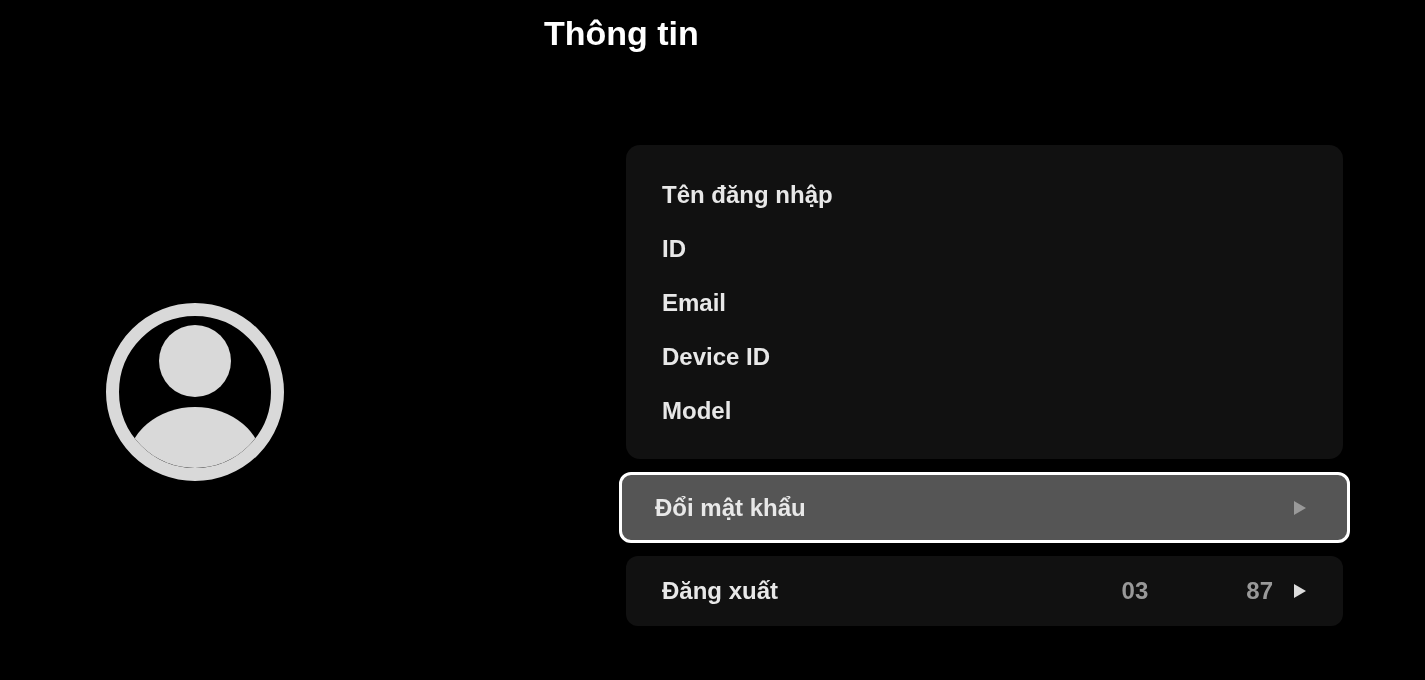  What do you see at coordinates (195, 392) in the screenshot?
I see `avatar-icon` at bounding box center [195, 392].